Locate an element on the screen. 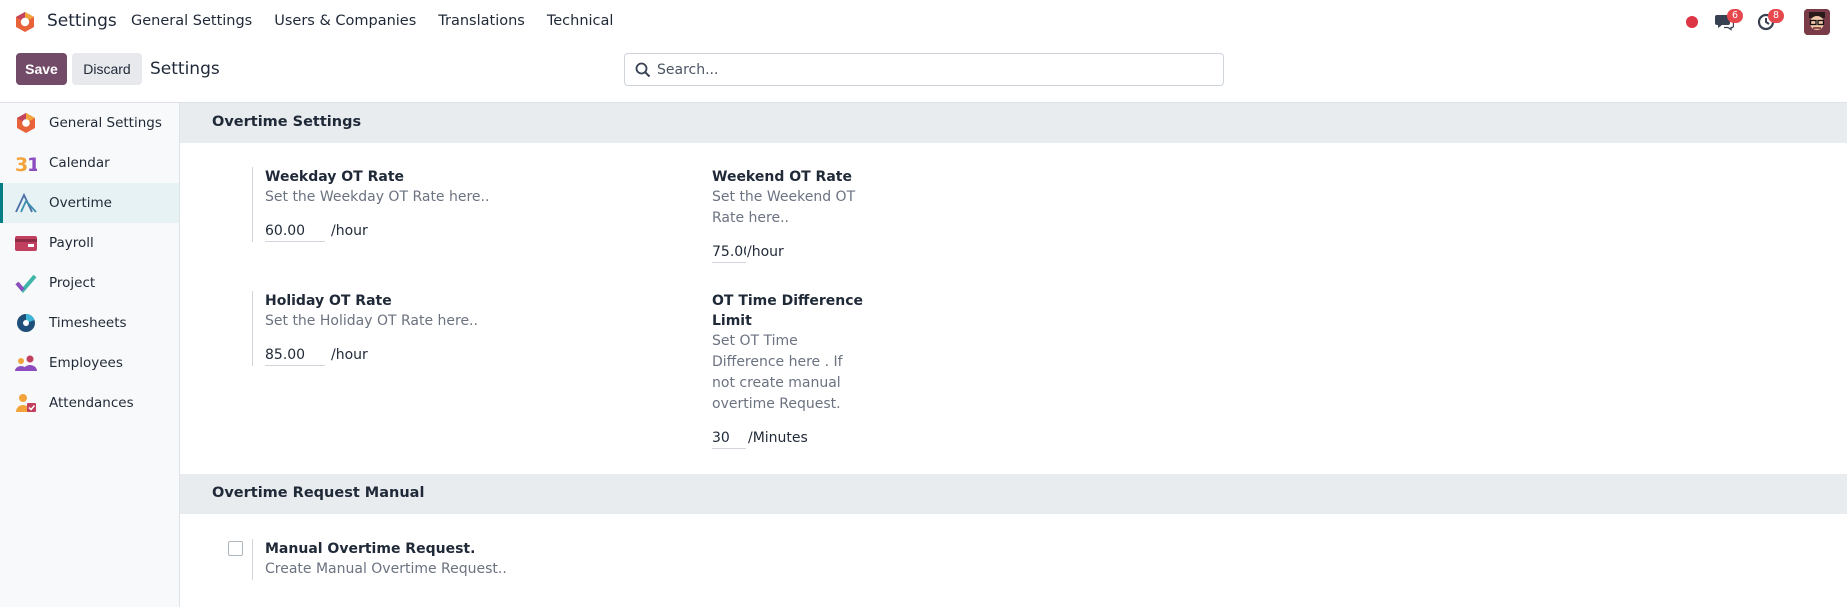 This screenshot has width=1847, height=607. sidebar-item-attendances: Attendances is located at coordinates (89, 403).